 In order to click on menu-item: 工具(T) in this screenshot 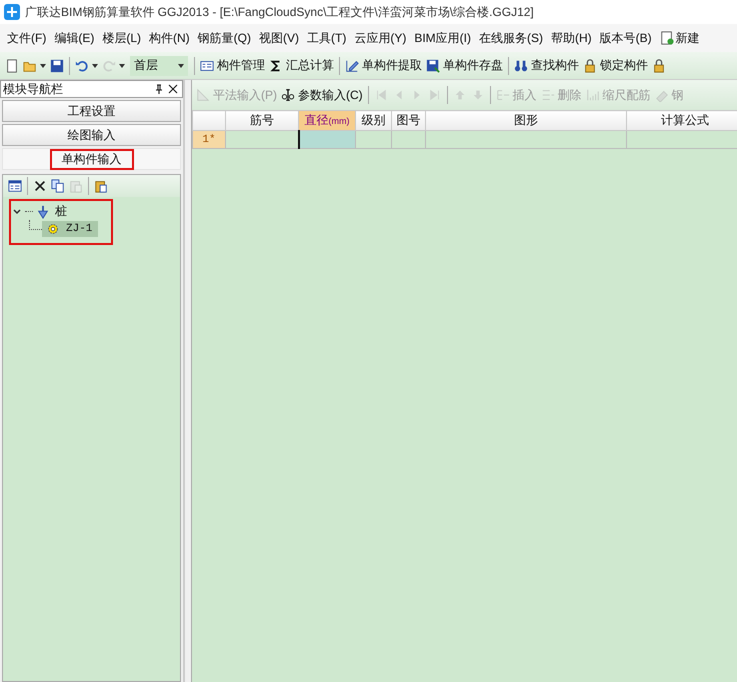, I will do `click(326, 38)`.